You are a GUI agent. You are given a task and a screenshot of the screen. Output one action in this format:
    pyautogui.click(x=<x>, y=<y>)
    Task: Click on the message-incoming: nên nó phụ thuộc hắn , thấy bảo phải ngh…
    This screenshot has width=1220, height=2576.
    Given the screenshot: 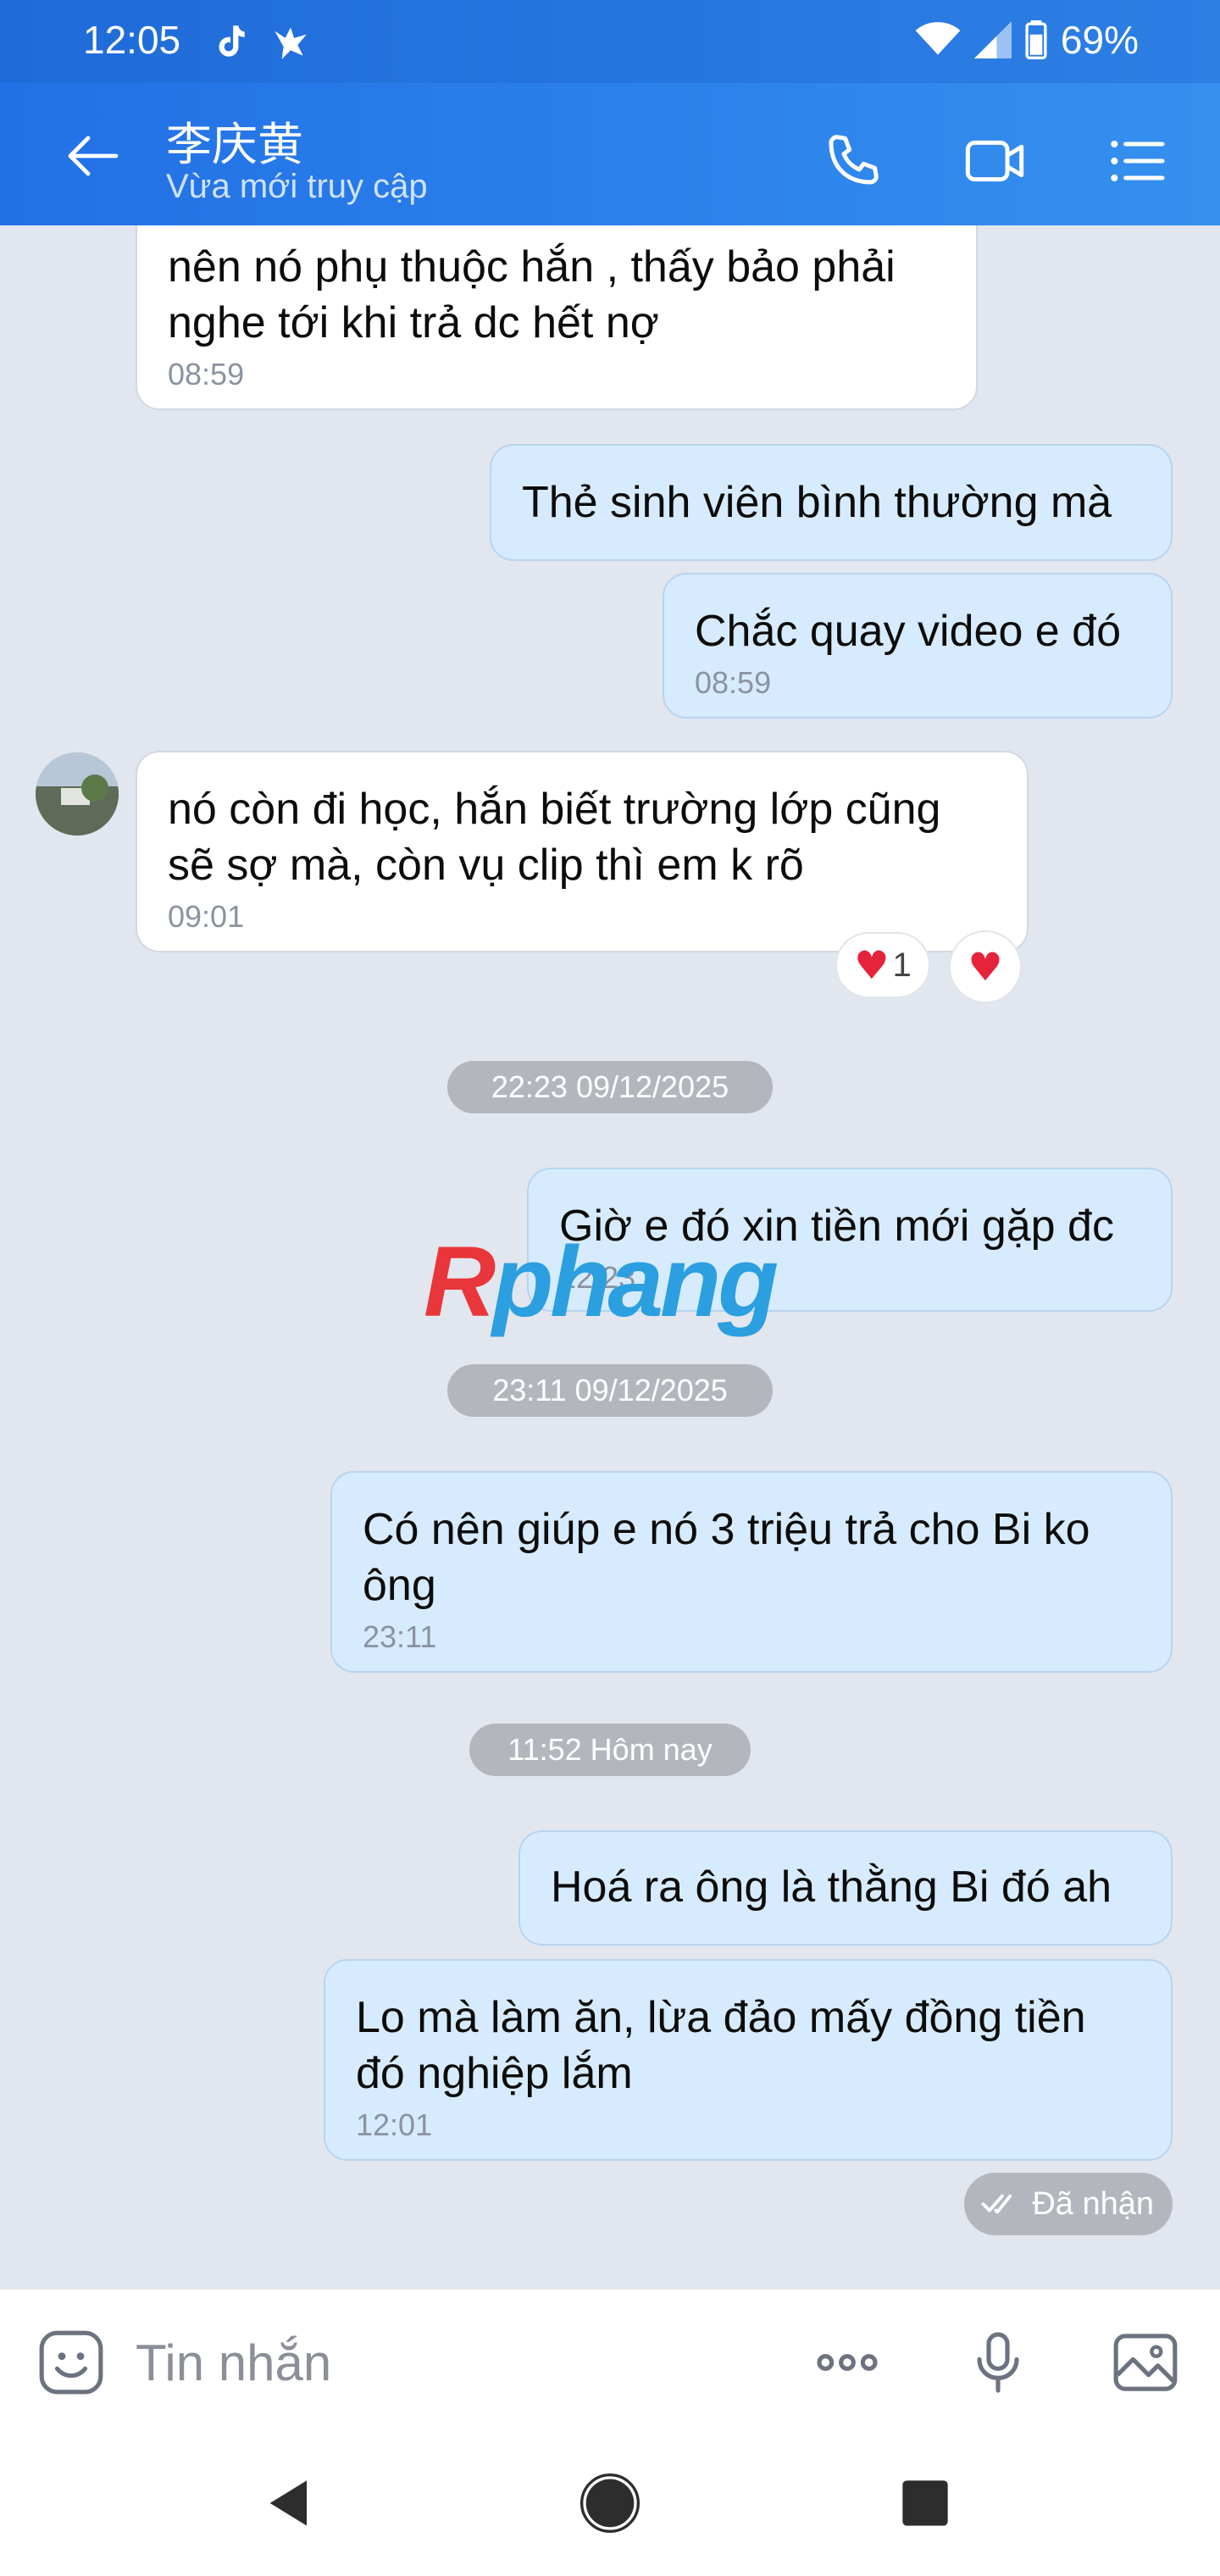 What is the action you would take?
    pyautogui.click(x=557, y=317)
    